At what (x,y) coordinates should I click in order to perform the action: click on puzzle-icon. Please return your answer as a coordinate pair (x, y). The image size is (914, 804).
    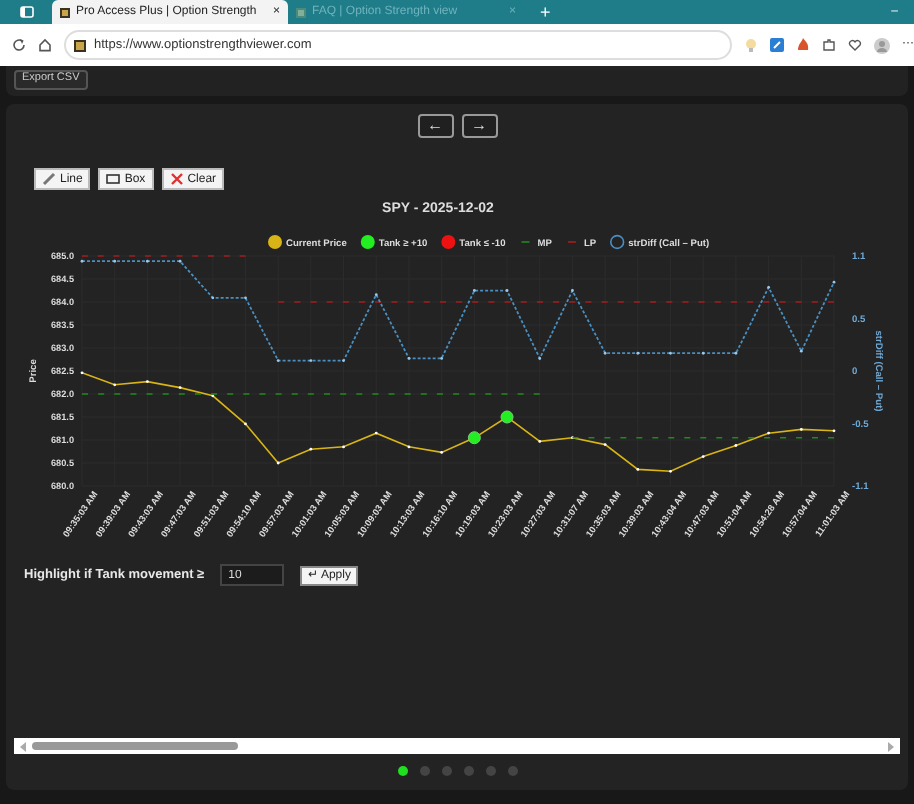
    Looking at the image, I should click on (829, 45).